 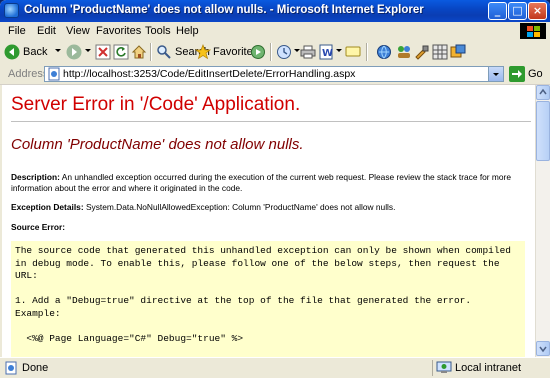 I want to click on back-dropdown-icon, so click(x=58, y=50).